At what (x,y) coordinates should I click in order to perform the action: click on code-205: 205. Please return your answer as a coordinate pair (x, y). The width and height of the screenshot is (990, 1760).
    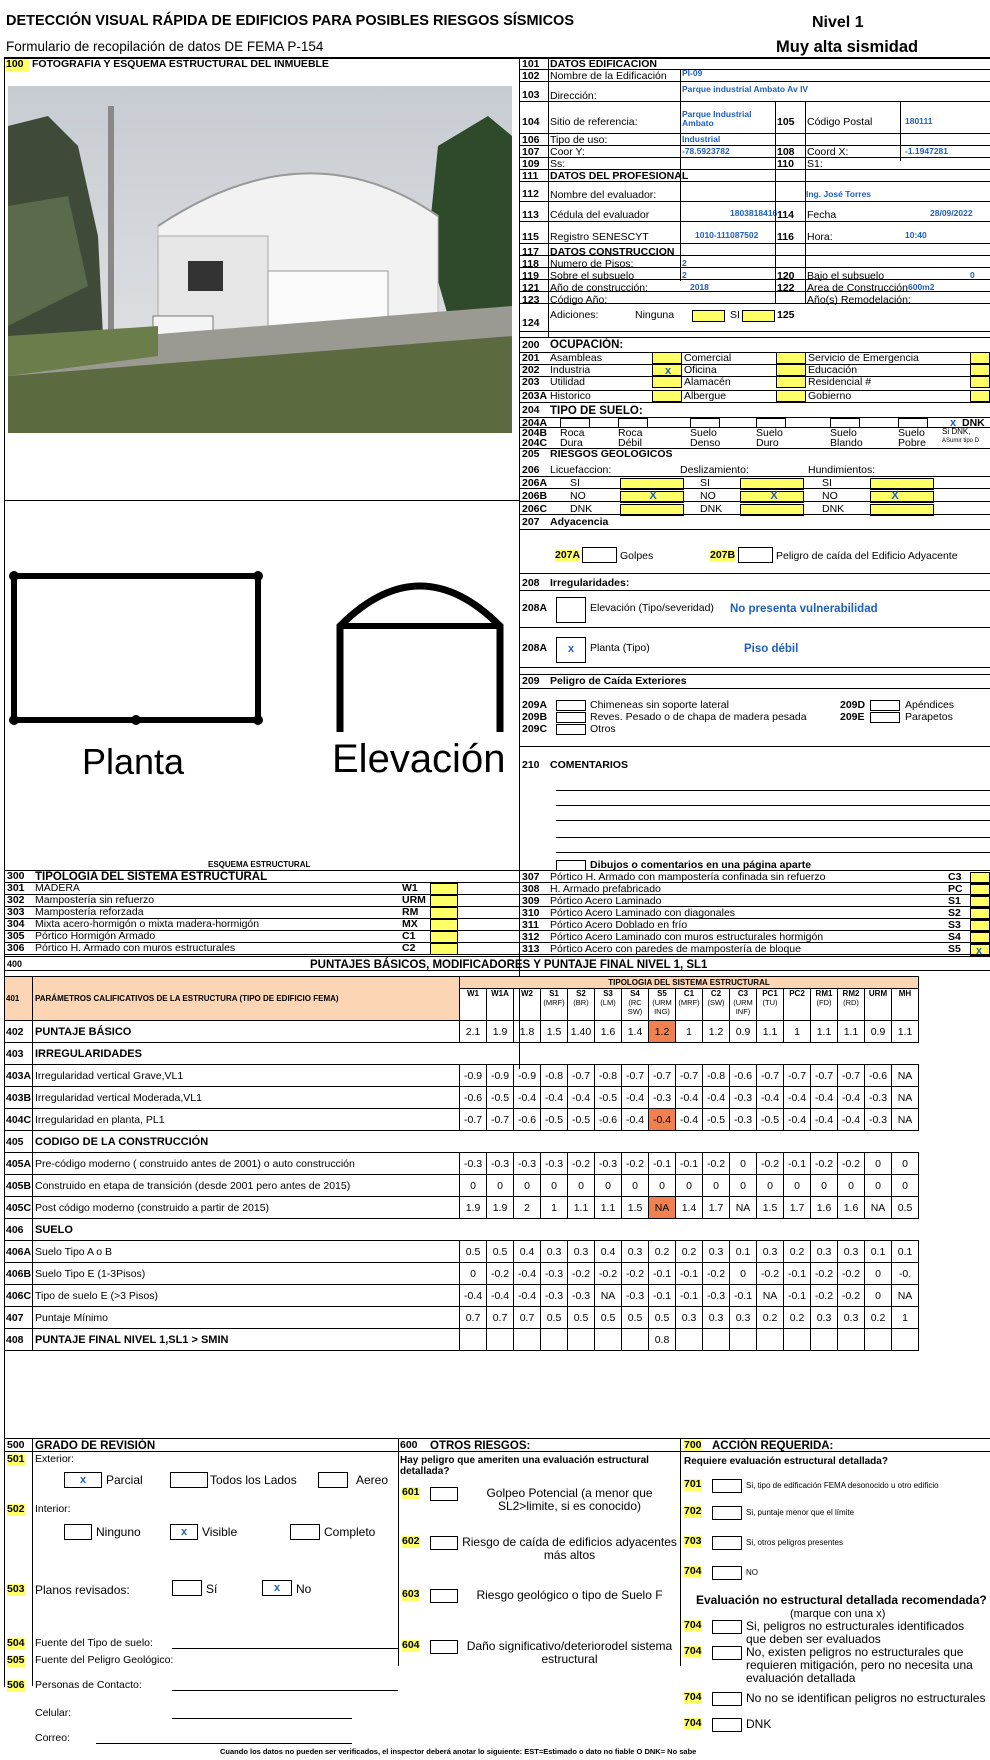
    Looking at the image, I should click on (531, 454).